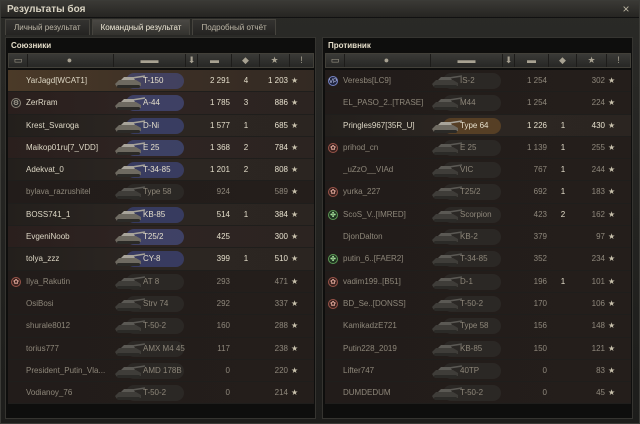 Image resolution: width=640 pixels, height=424 pixels. What do you see at coordinates (161, 237) in the screenshot?
I see `player-row: EvgeniNoob T25/2 425 300 ★` at bounding box center [161, 237].